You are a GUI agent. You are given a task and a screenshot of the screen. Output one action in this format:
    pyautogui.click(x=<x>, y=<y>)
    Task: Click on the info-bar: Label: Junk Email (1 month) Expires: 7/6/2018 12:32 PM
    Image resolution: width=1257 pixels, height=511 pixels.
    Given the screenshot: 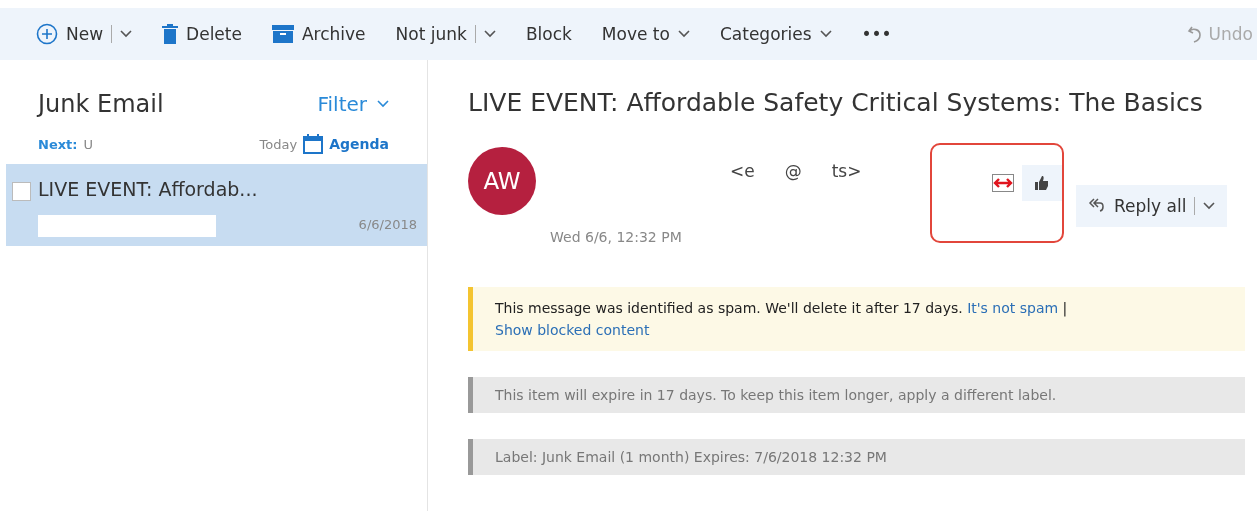 What is the action you would take?
    pyautogui.click(x=856, y=457)
    